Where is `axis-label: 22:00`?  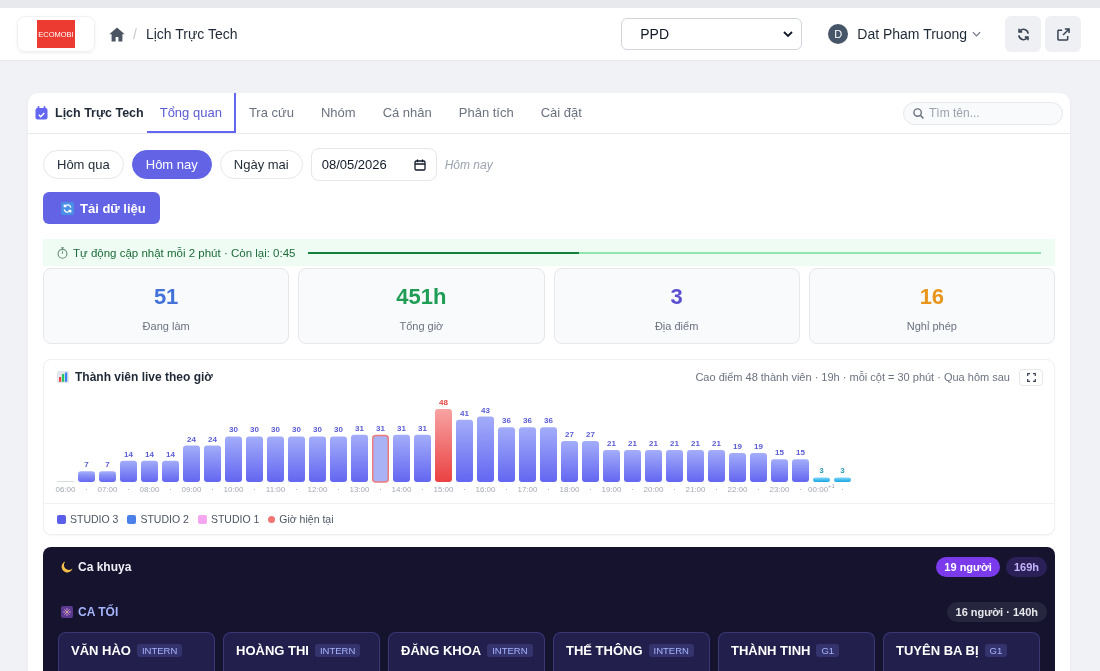
axis-label: 22:00 is located at coordinates (737, 490).